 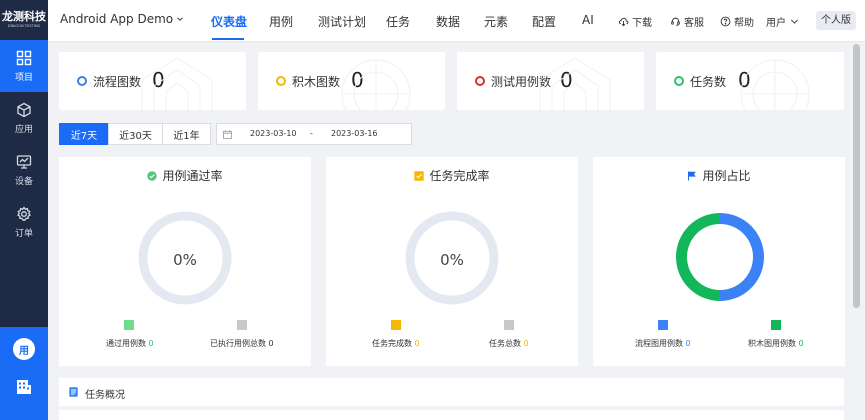 I want to click on completion-value: 0%, so click(x=452, y=260).